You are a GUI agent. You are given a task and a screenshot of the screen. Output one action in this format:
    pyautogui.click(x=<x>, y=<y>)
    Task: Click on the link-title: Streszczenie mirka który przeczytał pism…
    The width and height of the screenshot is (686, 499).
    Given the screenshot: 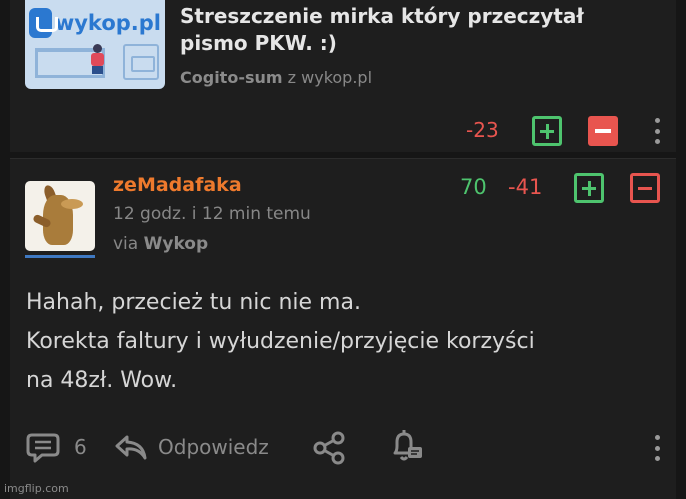 What is the action you would take?
    pyautogui.click(x=400, y=30)
    